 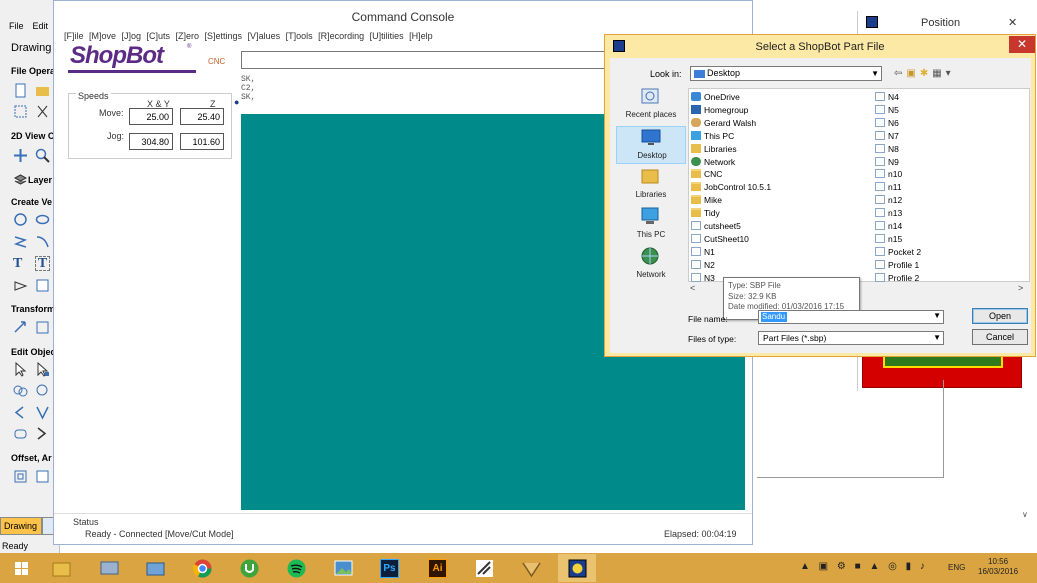 What do you see at coordinates (1000, 316) in the screenshot?
I see `open-button: Open` at bounding box center [1000, 316].